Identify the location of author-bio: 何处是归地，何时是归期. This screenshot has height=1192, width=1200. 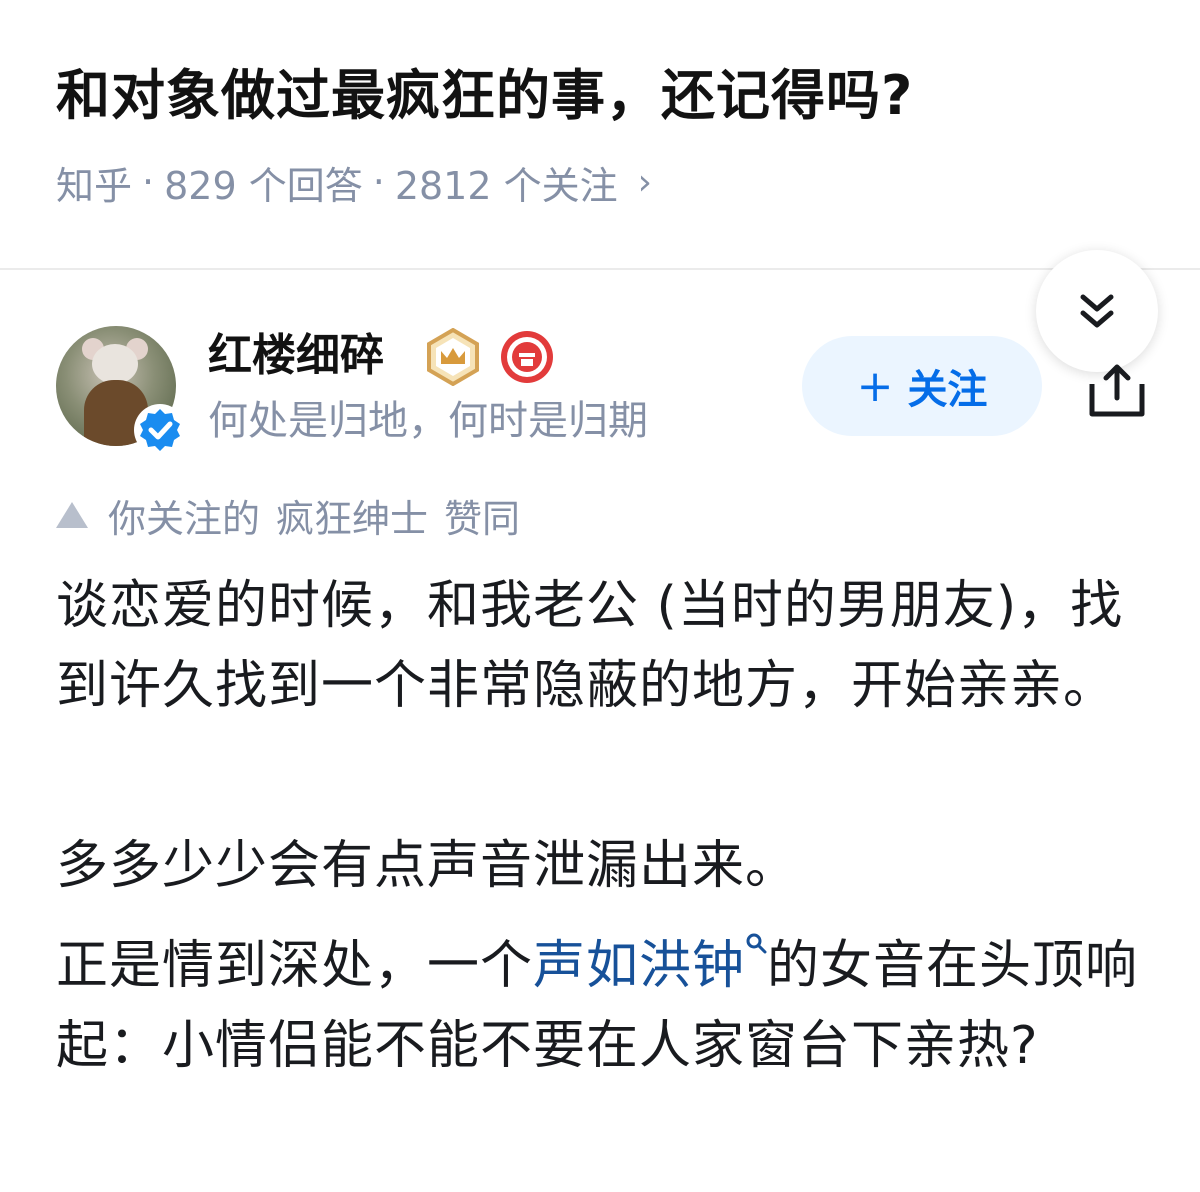
(428, 421).